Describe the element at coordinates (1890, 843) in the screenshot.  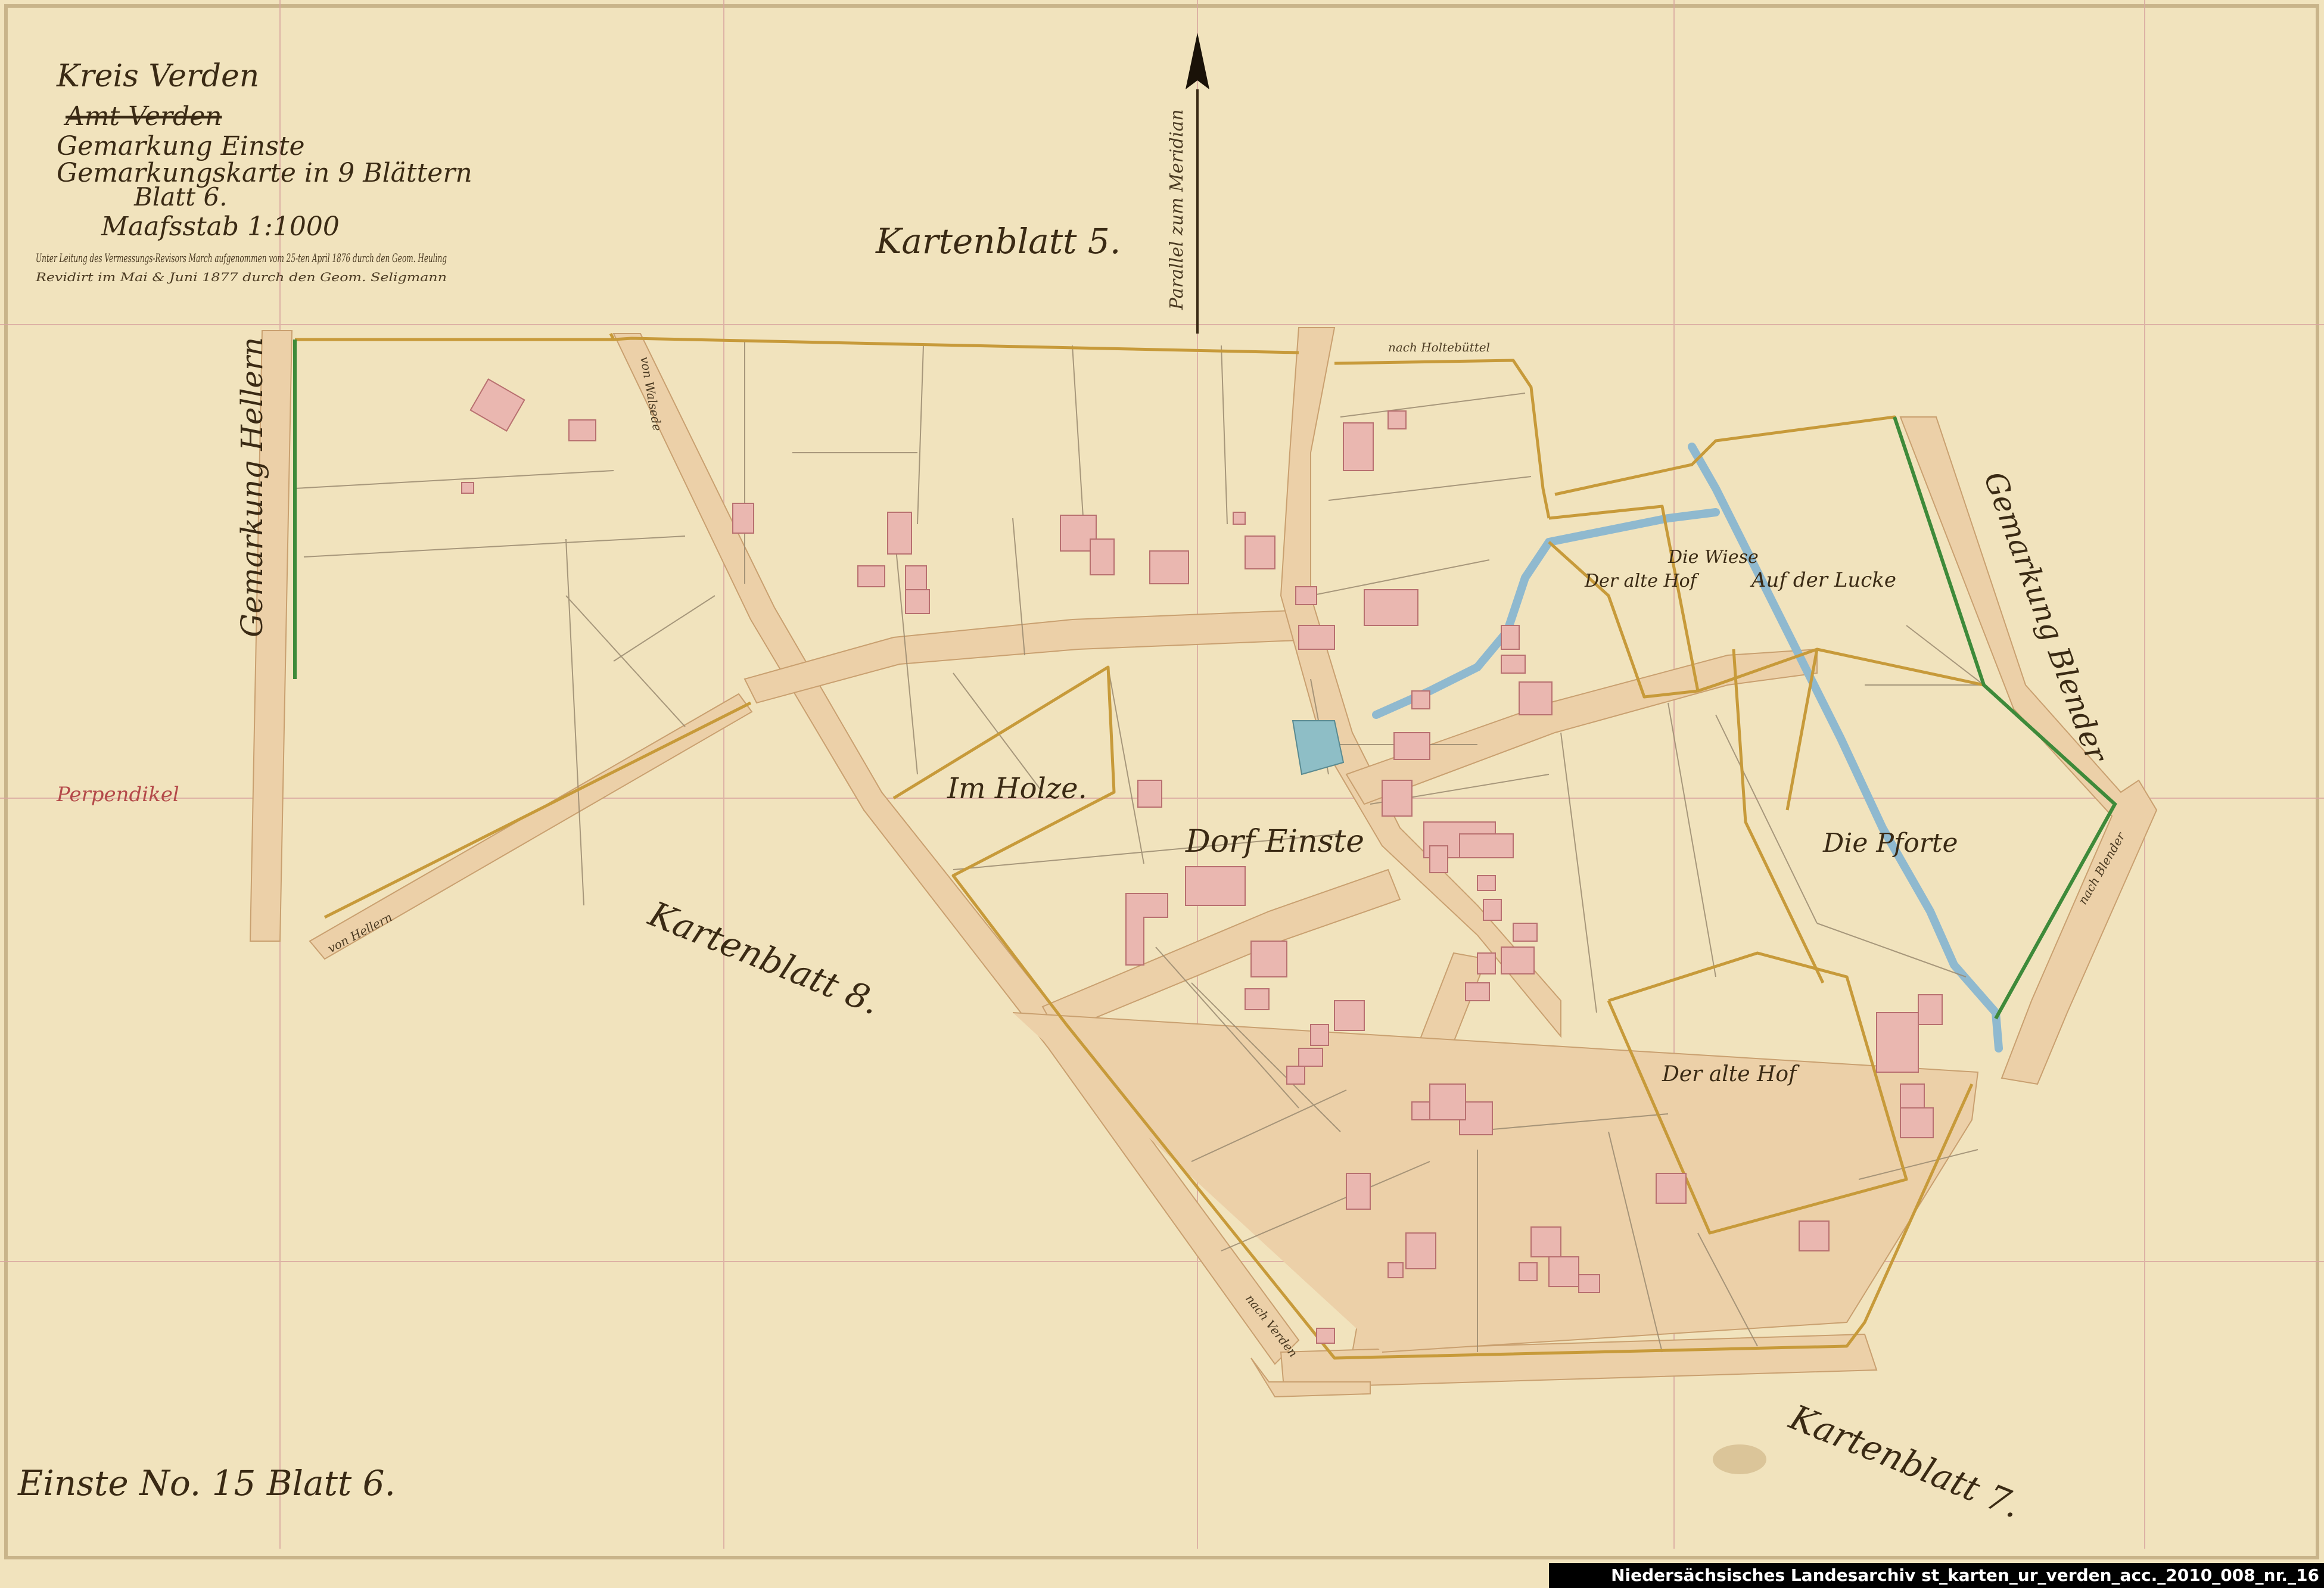
I see `label-die-pforte: Die Pforte` at that location.